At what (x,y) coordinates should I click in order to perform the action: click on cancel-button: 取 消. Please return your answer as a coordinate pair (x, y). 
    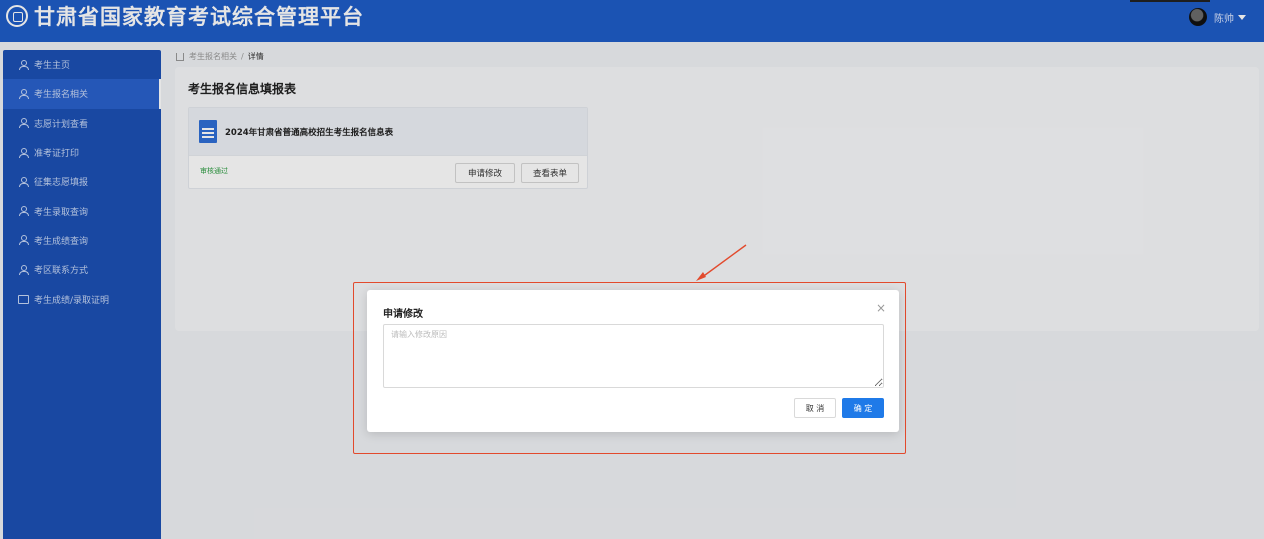
    Looking at the image, I should click on (815, 408).